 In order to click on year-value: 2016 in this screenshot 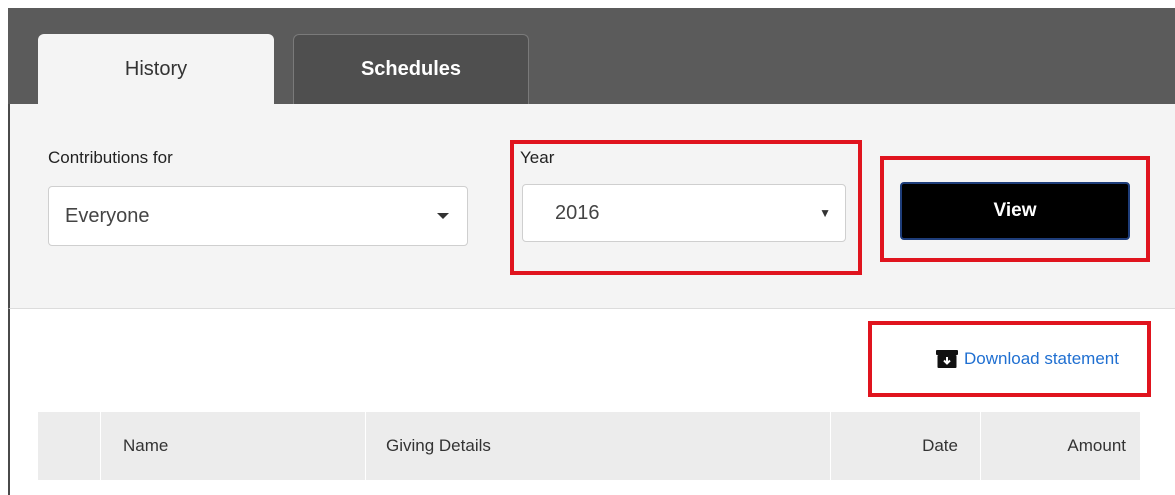, I will do `click(577, 212)`.